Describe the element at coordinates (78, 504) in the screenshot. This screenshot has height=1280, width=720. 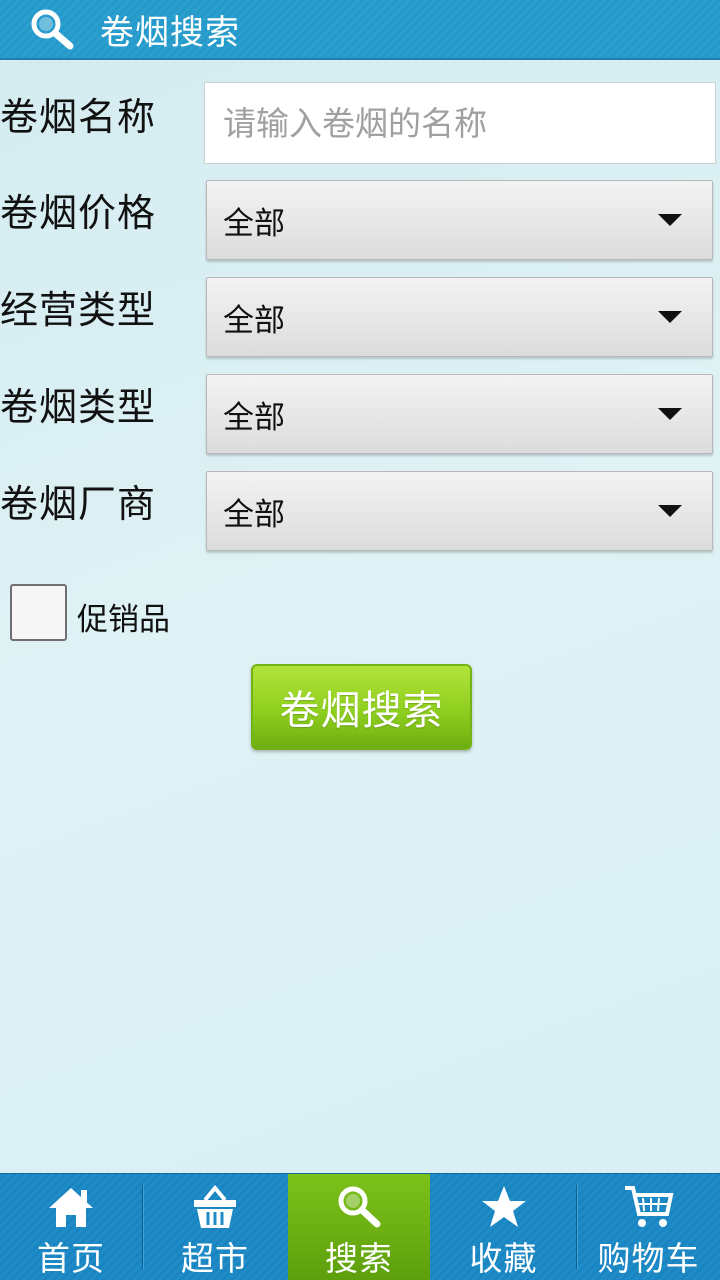
I see `manufacturer-label: 卷烟厂商` at that location.